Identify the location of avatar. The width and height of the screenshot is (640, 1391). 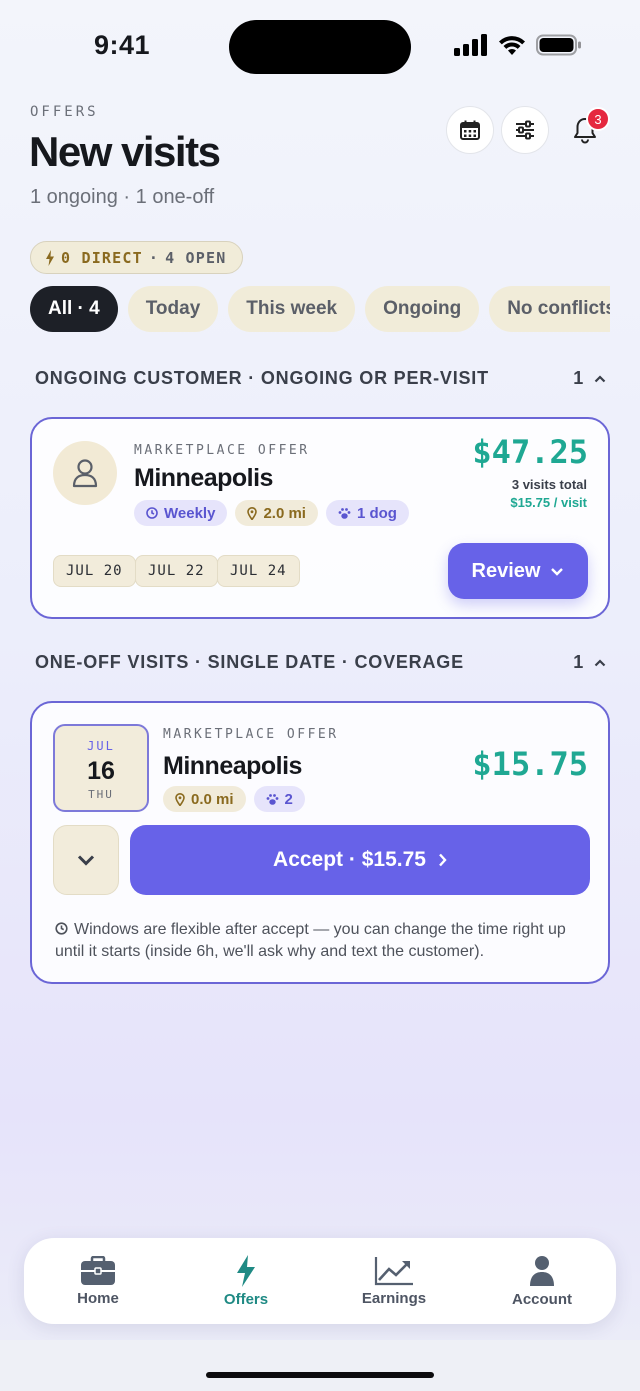
(85, 473).